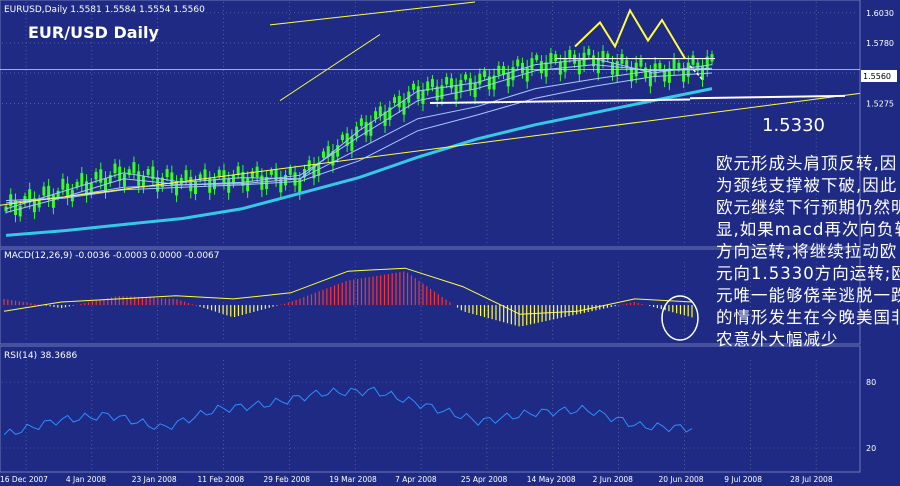  What do you see at coordinates (793, 125) in the screenshot?
I see `support-level-label: 1.5330` at bounding box center [793, 125].